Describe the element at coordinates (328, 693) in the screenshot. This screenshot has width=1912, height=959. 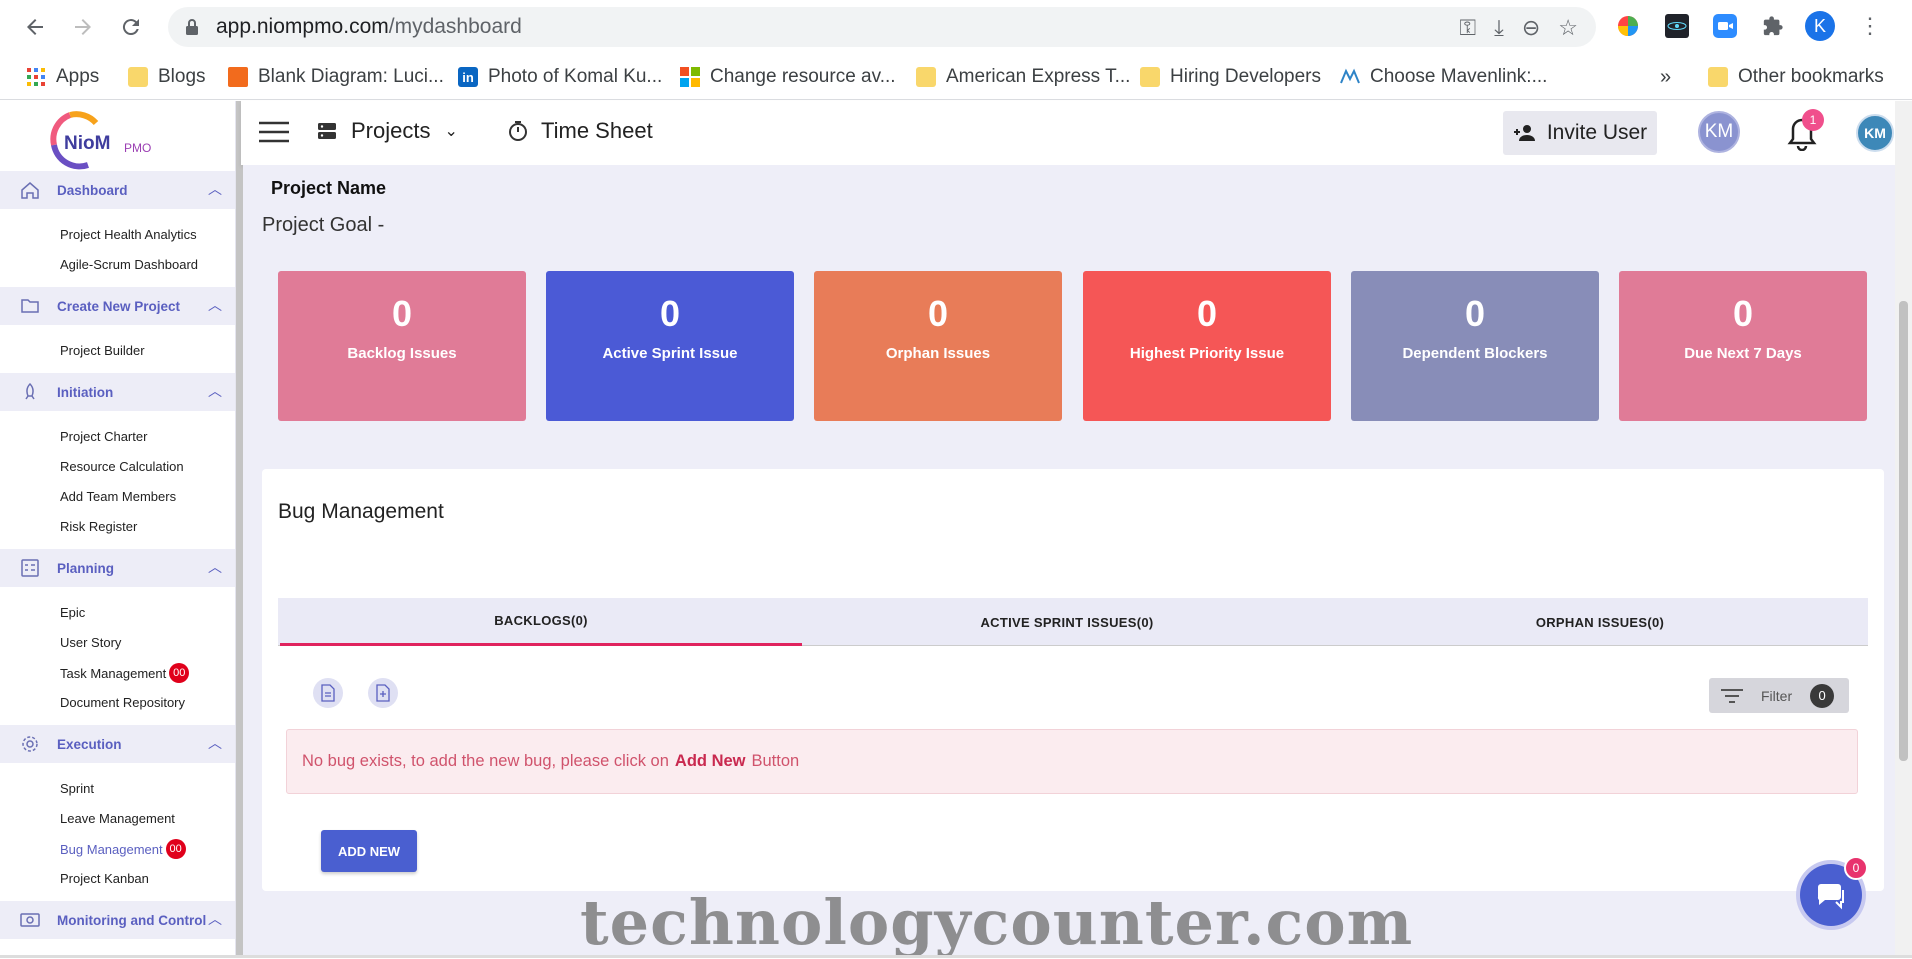
I see `export-csv-icon` at that location.